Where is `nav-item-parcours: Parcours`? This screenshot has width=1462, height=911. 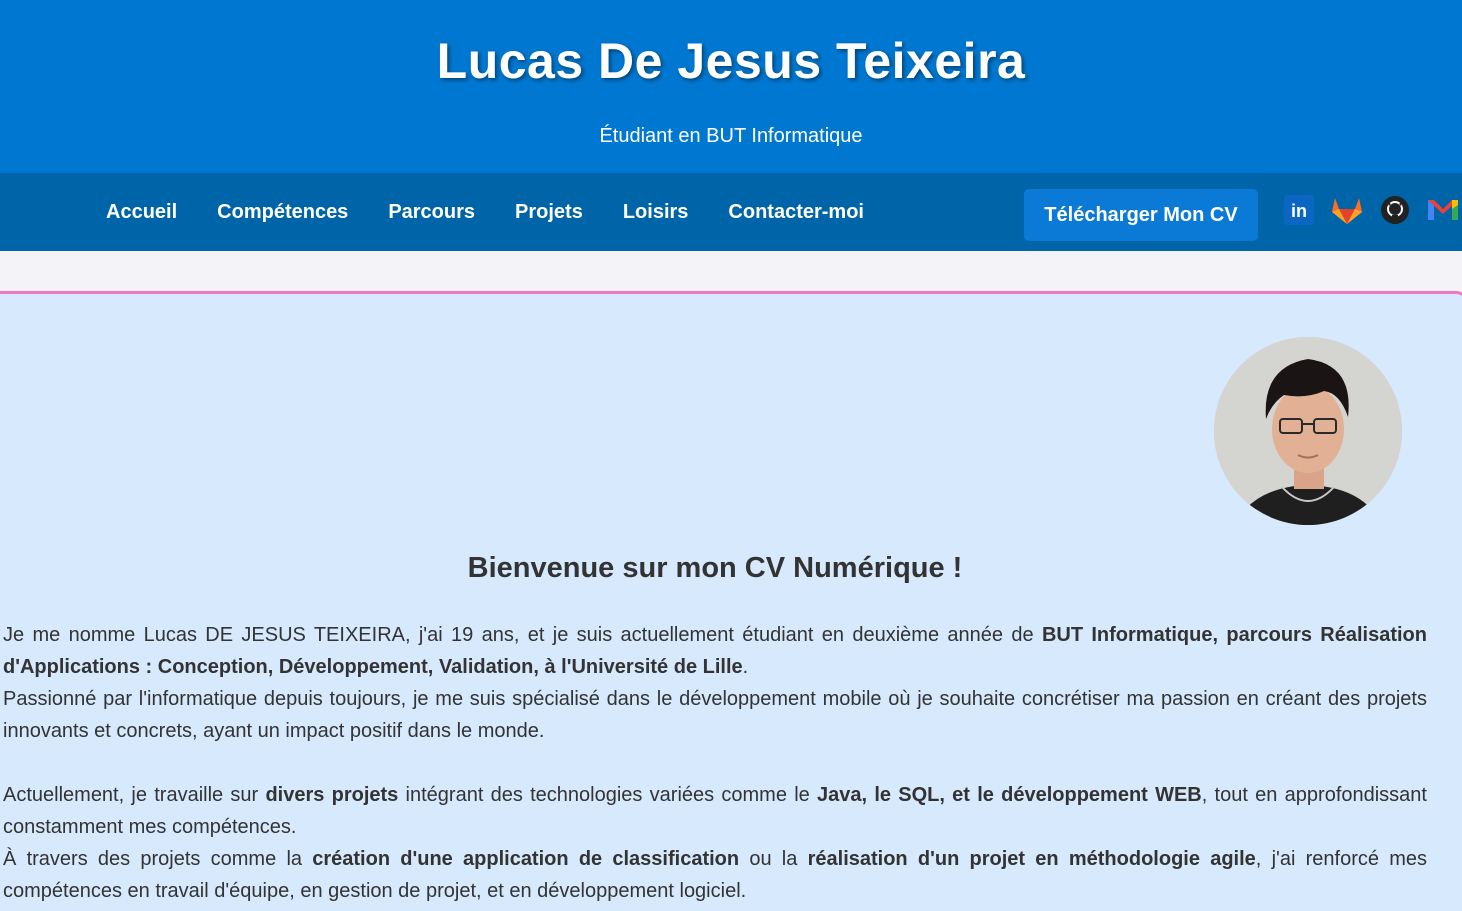 nav-item-parcours: Parcours is located at coordinates (431, 212).